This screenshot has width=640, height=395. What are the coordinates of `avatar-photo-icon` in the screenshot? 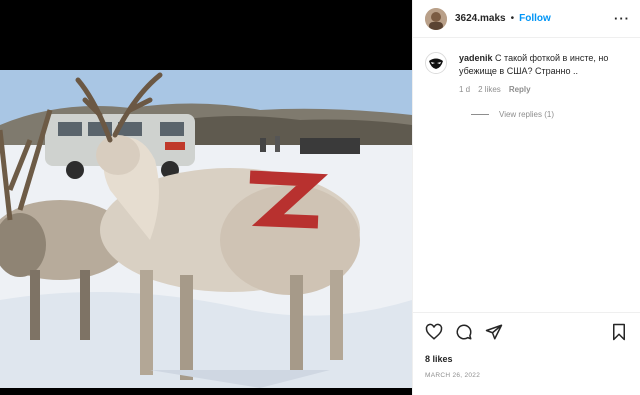 It's located at (436, 18).